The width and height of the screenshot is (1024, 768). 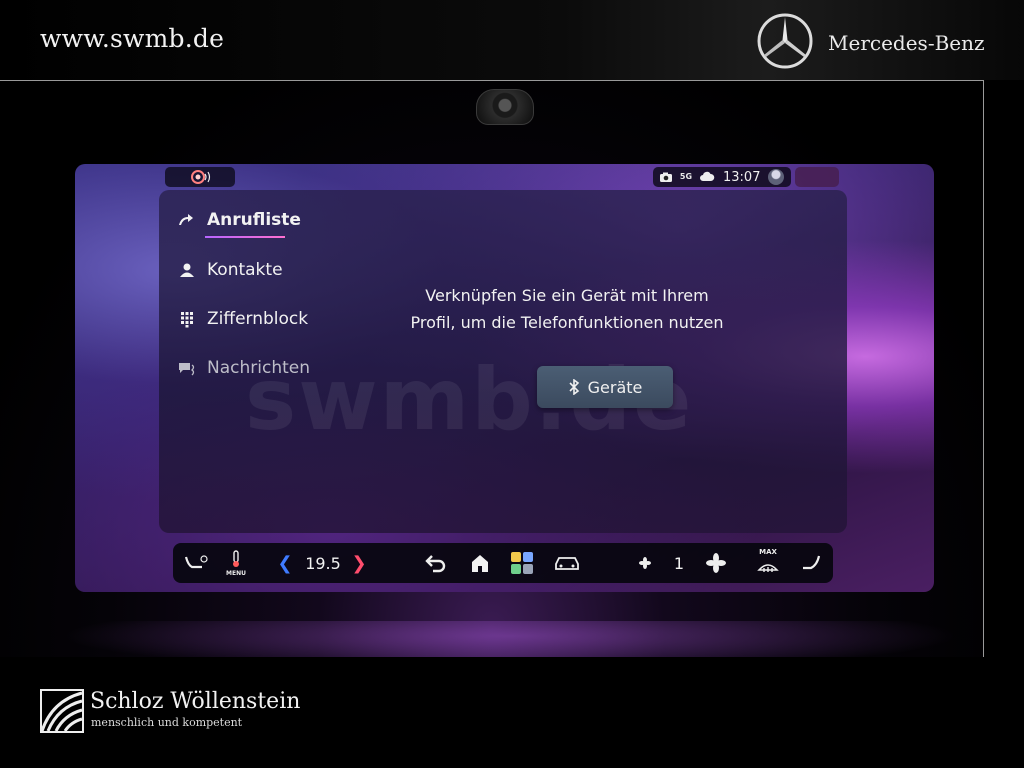 What do you see at coordinates (62, 711) in the screenshot?
I see `dealer-logo` at bounding box center [62, 711].